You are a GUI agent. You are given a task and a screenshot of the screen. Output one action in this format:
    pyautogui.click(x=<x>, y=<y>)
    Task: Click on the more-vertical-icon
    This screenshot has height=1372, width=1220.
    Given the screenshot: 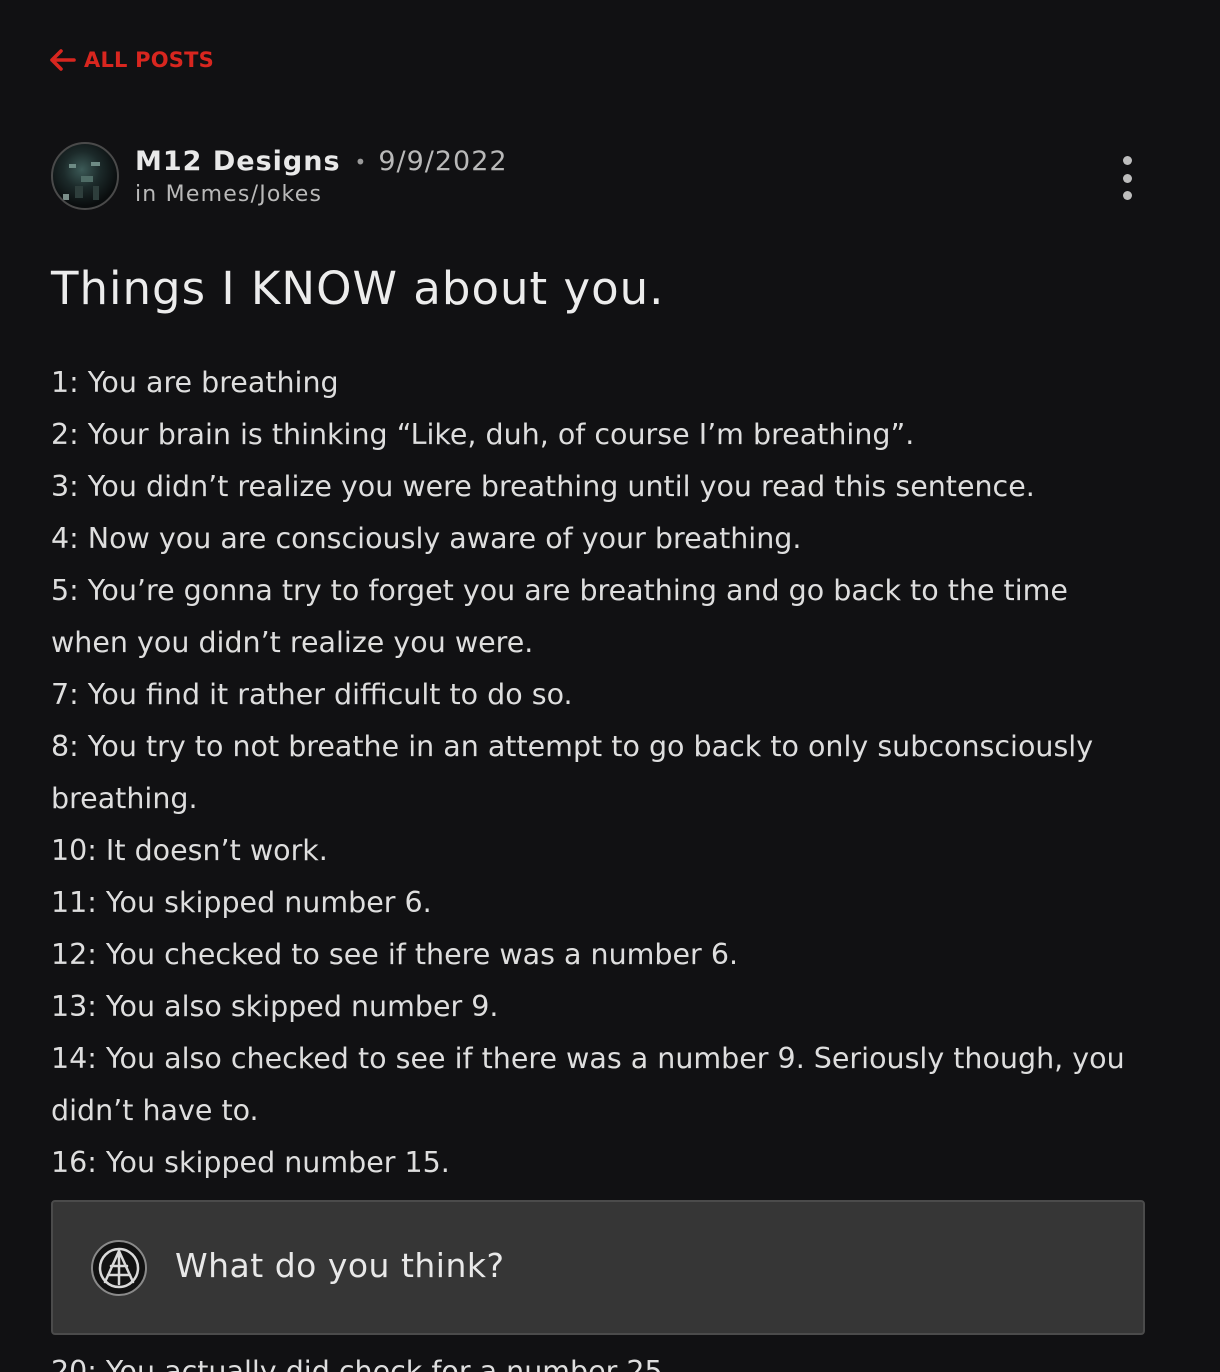 What is the action you would take?
    pyautogui.click(x=1127, y=160)
    